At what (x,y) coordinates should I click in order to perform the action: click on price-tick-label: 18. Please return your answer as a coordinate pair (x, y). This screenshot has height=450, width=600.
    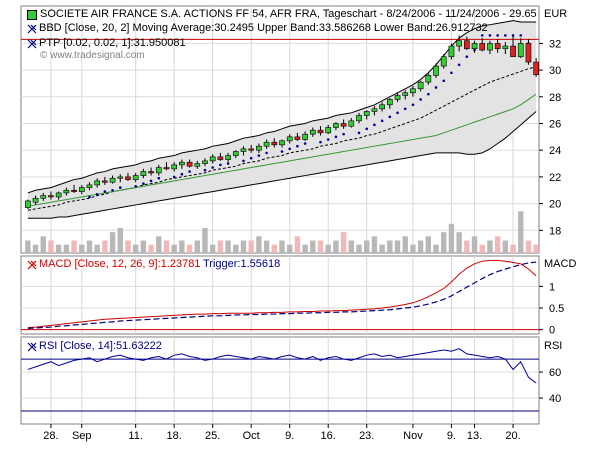
    Looking at the image, I should click on (555, 231).